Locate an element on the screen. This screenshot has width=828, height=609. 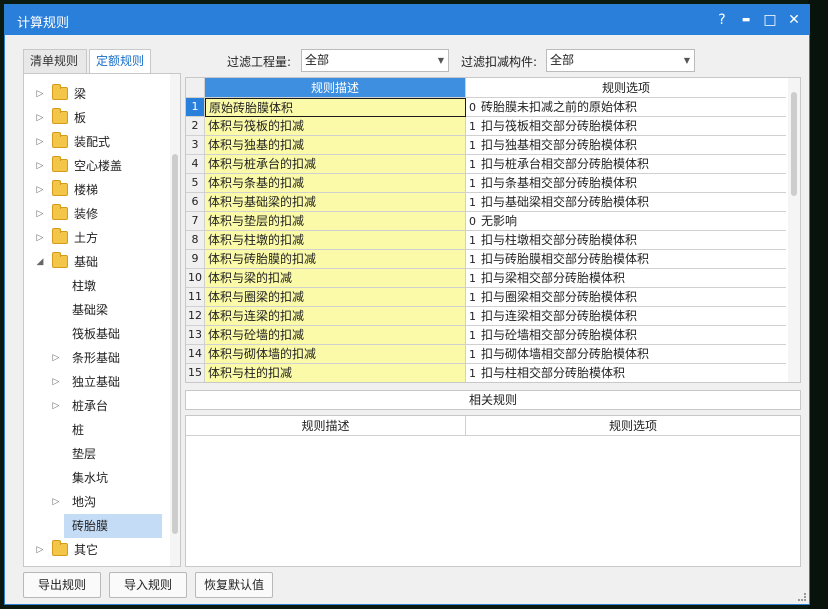
tree-item: ▷ 空心楼盖 is located at coordinates (97, 166).